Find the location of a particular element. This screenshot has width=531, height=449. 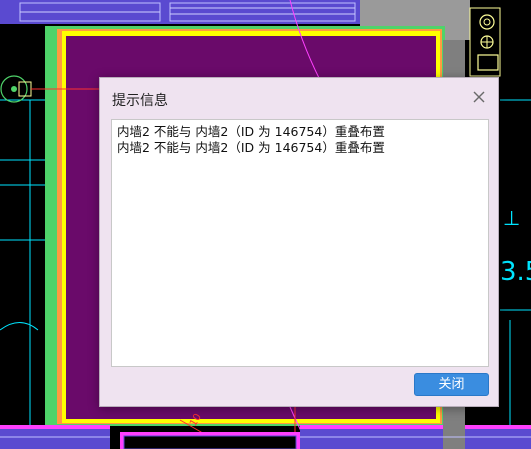

dialog-title: 提示信息 is located at coordinates (140, 101).